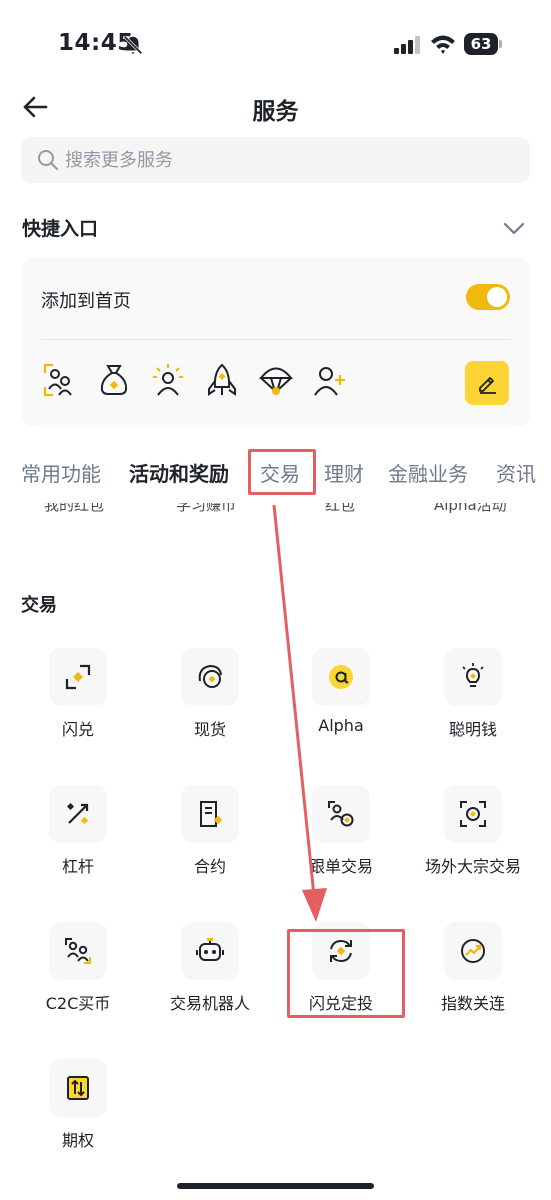  I want to click on options-icon, so click(78, 1088).